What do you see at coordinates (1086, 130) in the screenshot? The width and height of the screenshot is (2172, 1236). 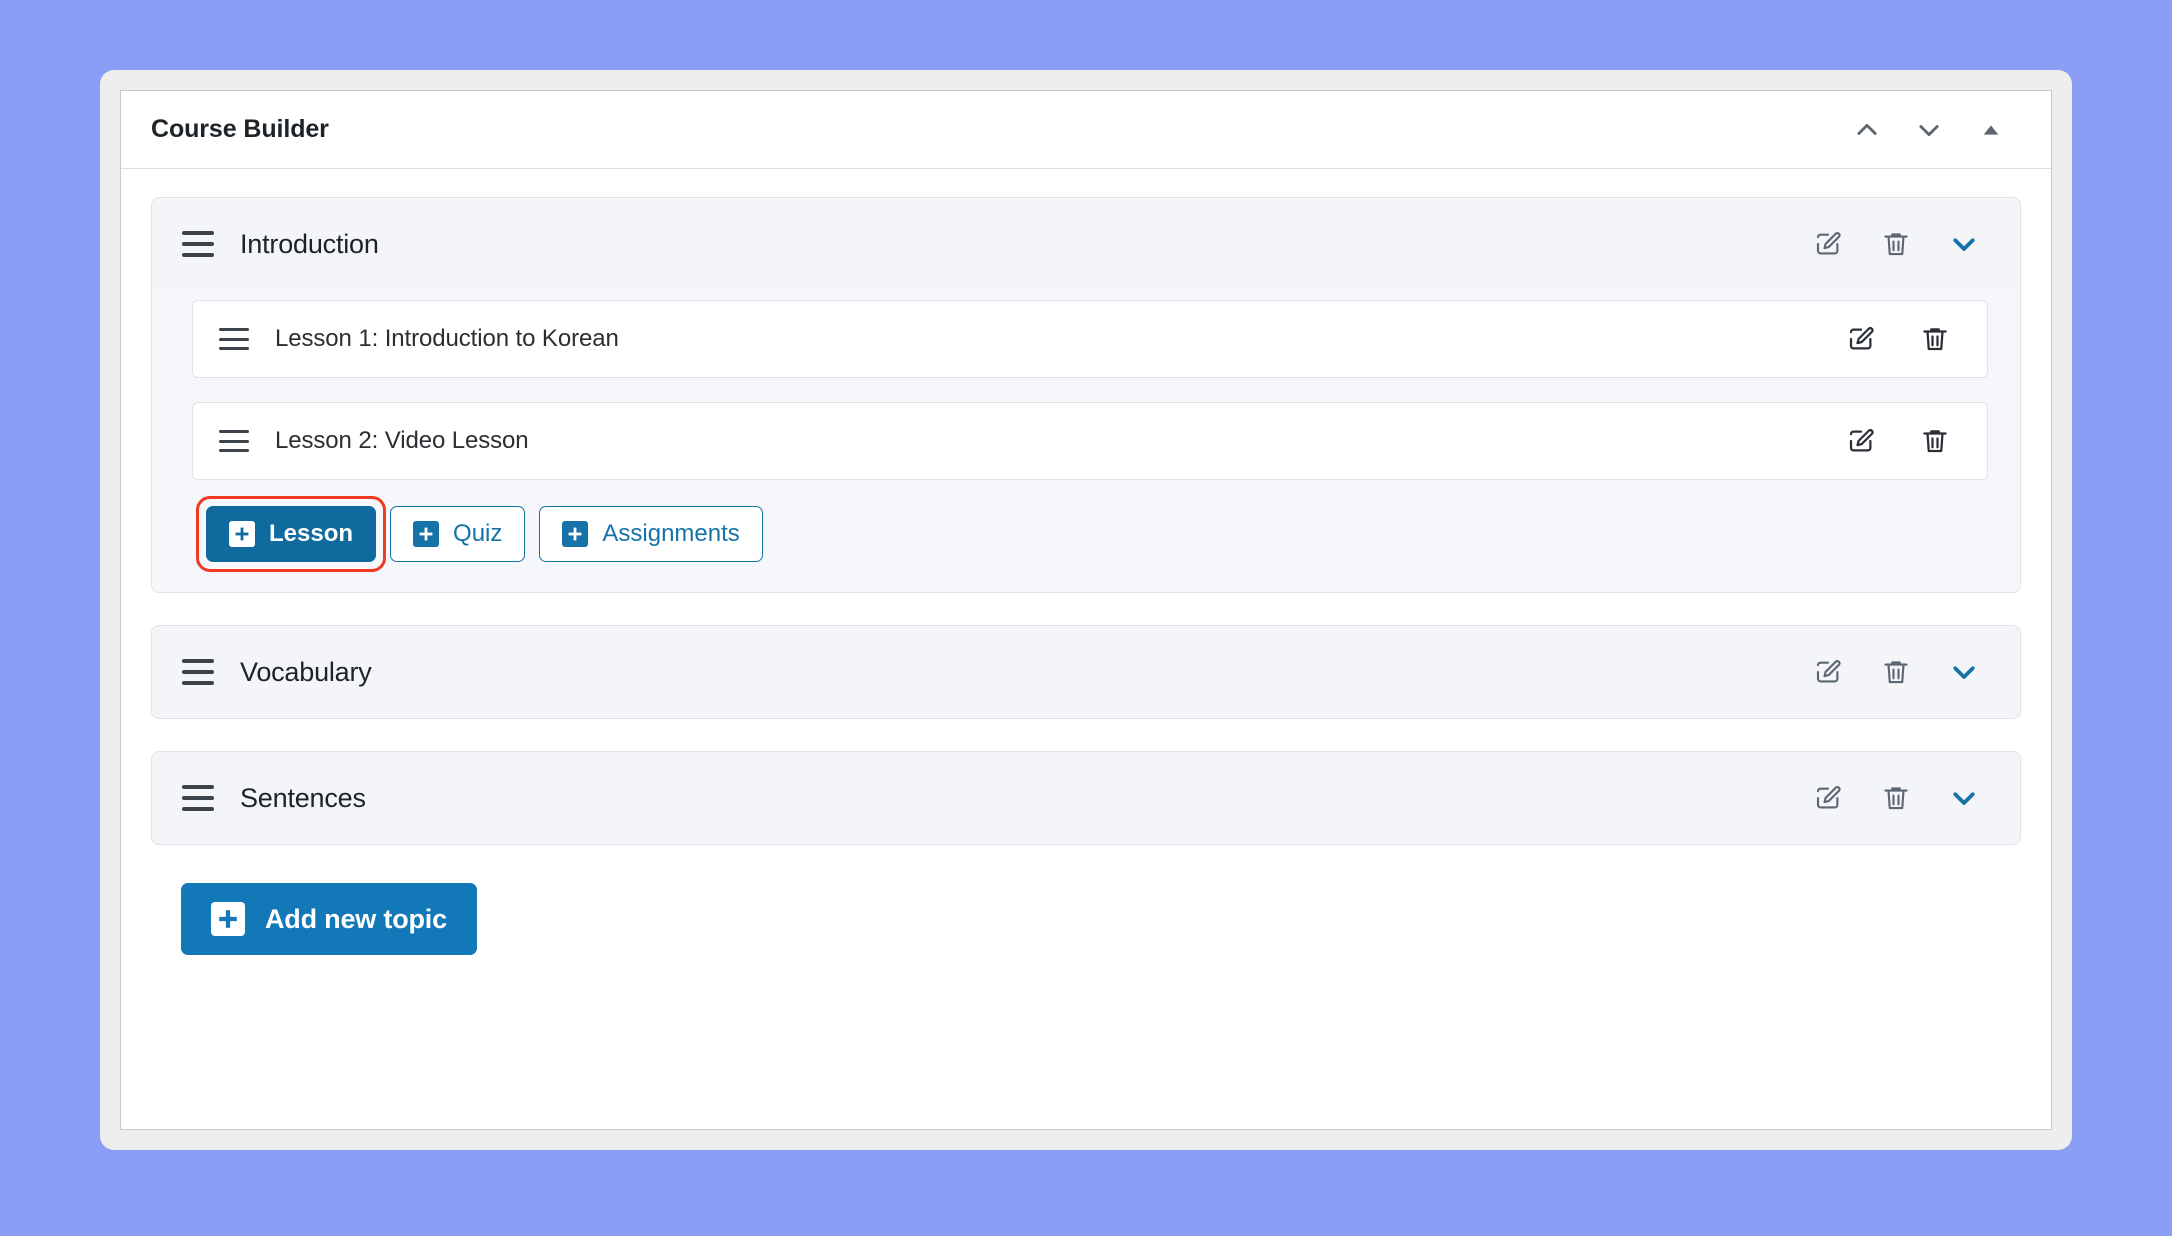 I see `card-header: Course Builder` at bounding box center [1086, 130].